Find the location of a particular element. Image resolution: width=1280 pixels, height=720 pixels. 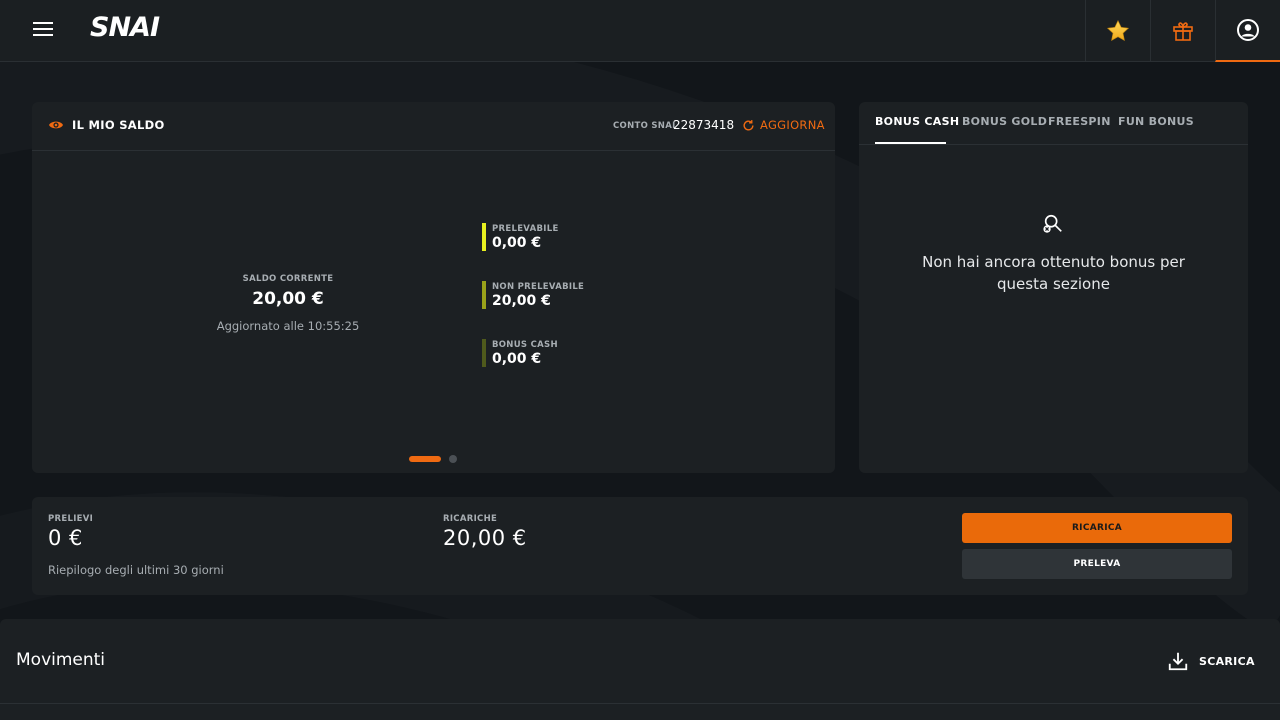

account-number: 22873418 is located at coordinates (704, 125).